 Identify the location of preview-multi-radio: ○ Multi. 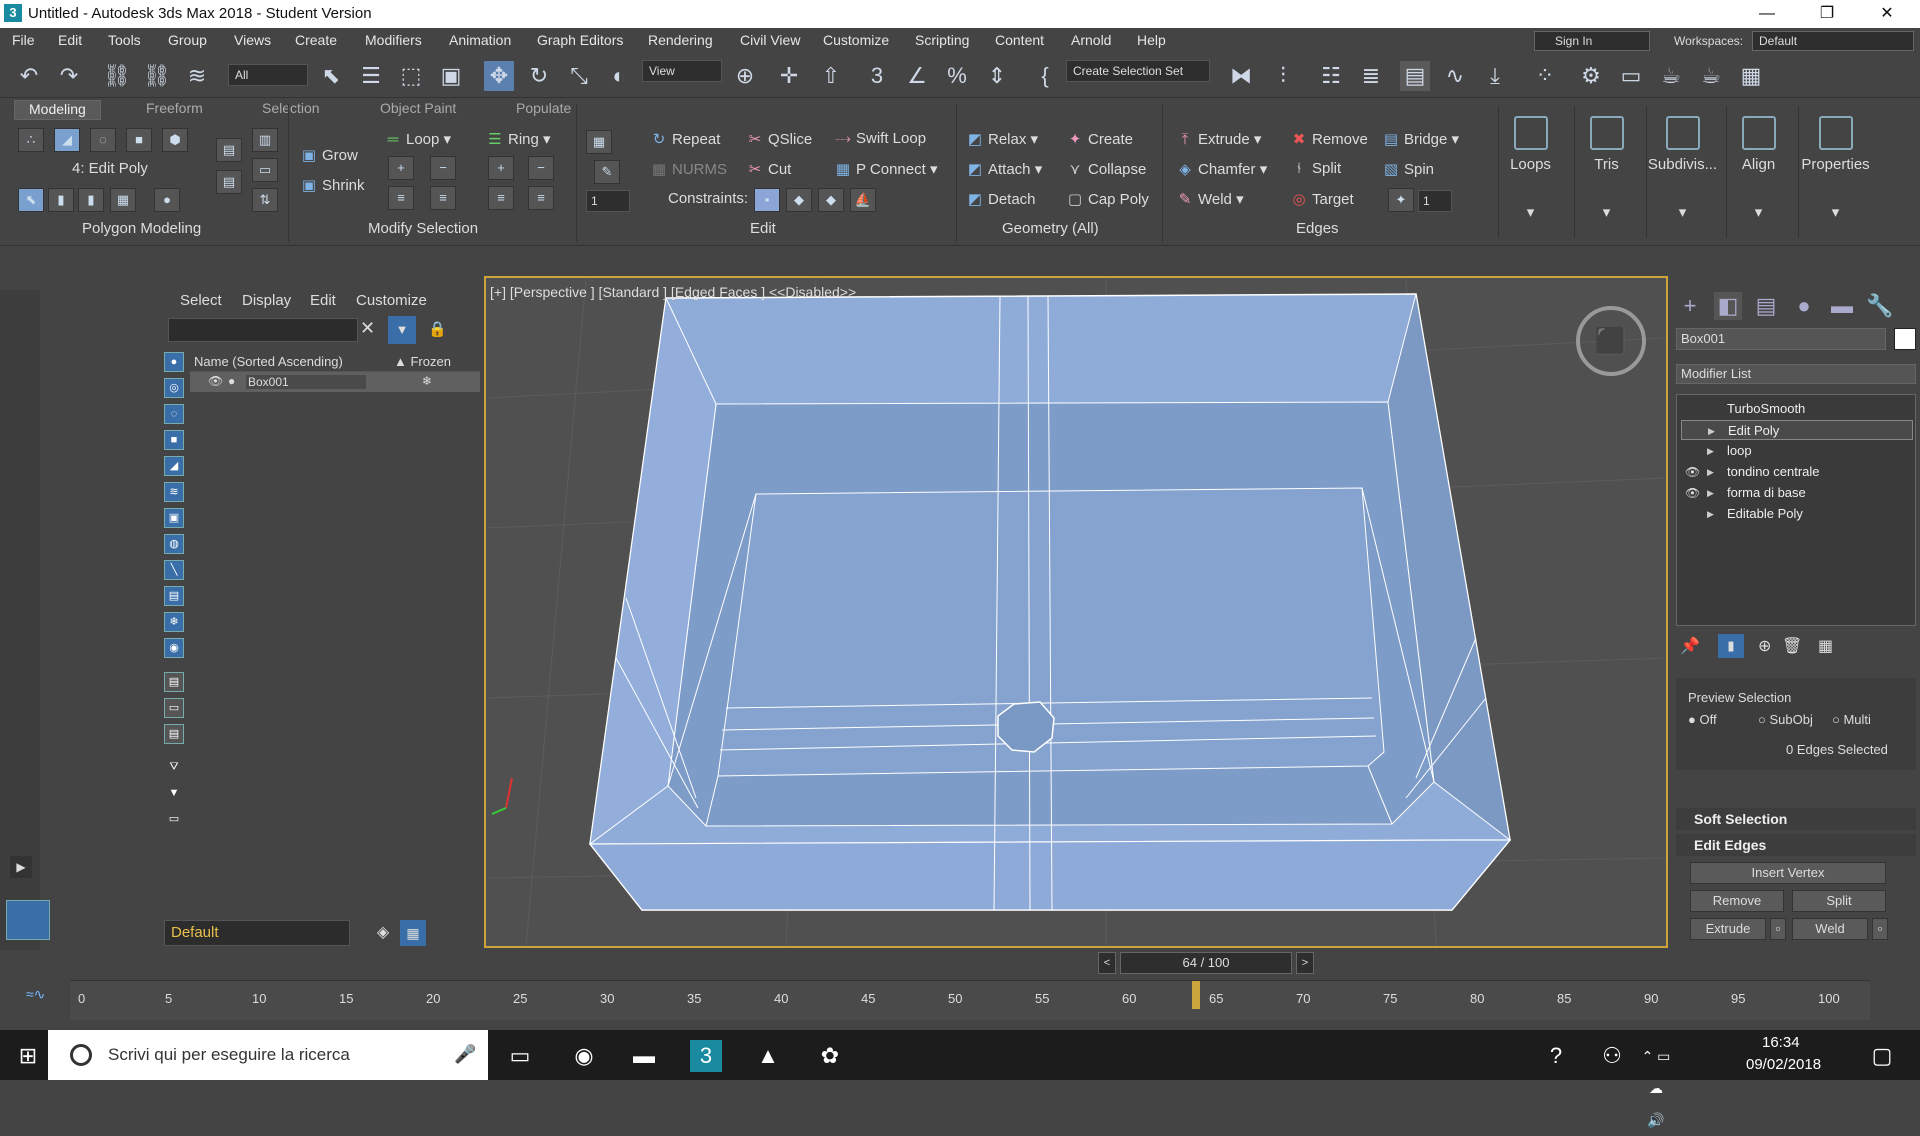
(1851, 719).